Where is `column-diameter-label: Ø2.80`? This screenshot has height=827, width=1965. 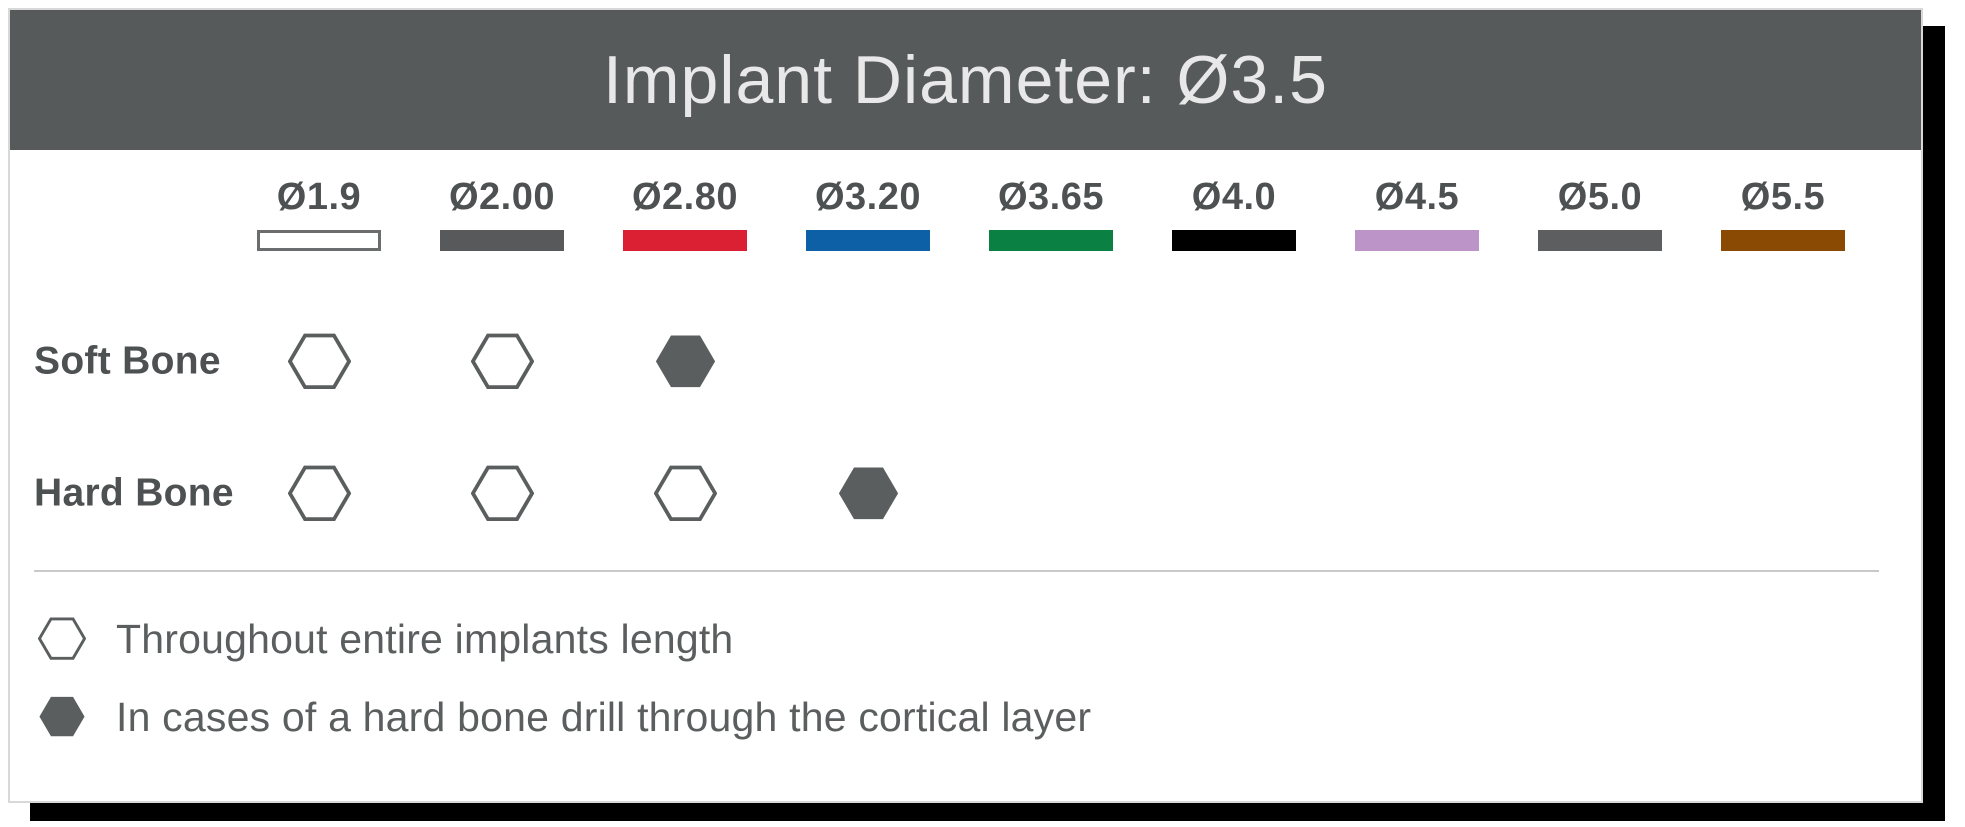 column-diameter-label: Ø2.80 is located at coordinates (685, 197).